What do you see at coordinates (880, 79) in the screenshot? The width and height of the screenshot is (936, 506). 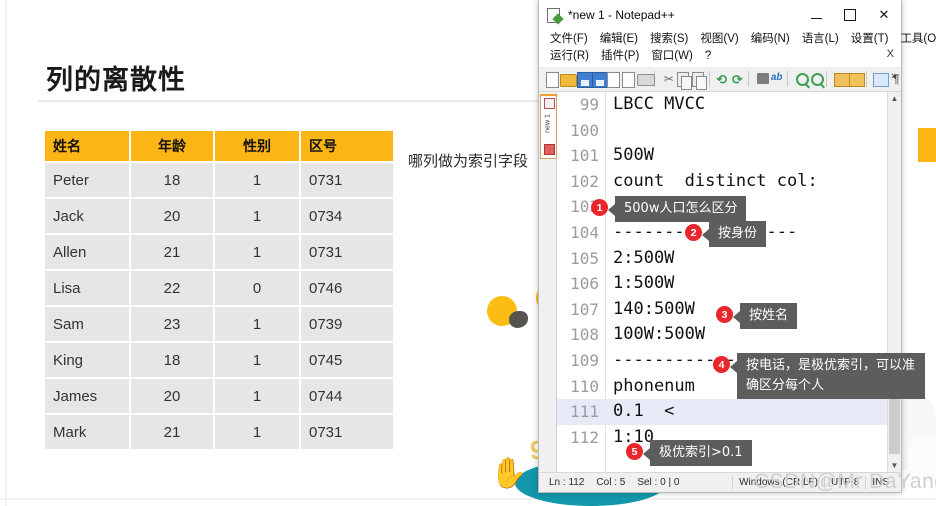 I see `word-wrap-icon` at bounding box center [880, 79].